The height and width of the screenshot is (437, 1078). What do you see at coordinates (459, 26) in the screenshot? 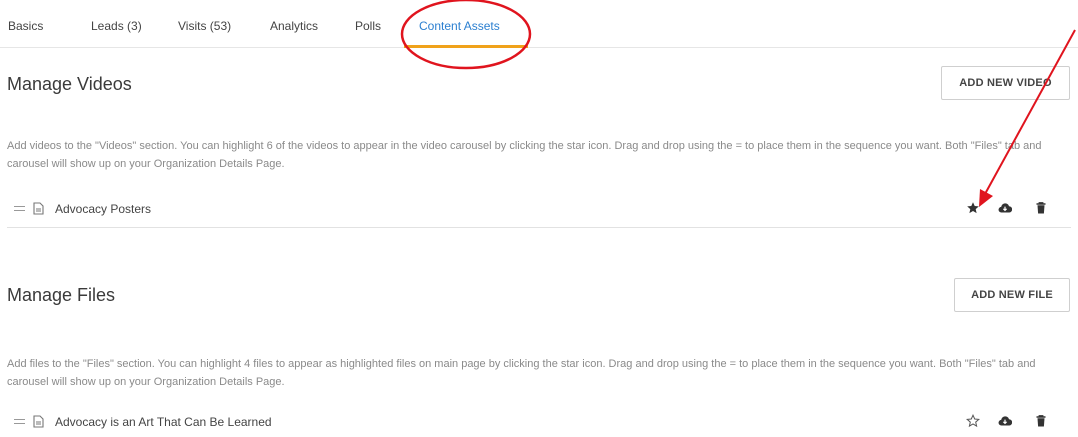
I see `tab-content-assets: Content Assets` at bounding box center [459, 26].